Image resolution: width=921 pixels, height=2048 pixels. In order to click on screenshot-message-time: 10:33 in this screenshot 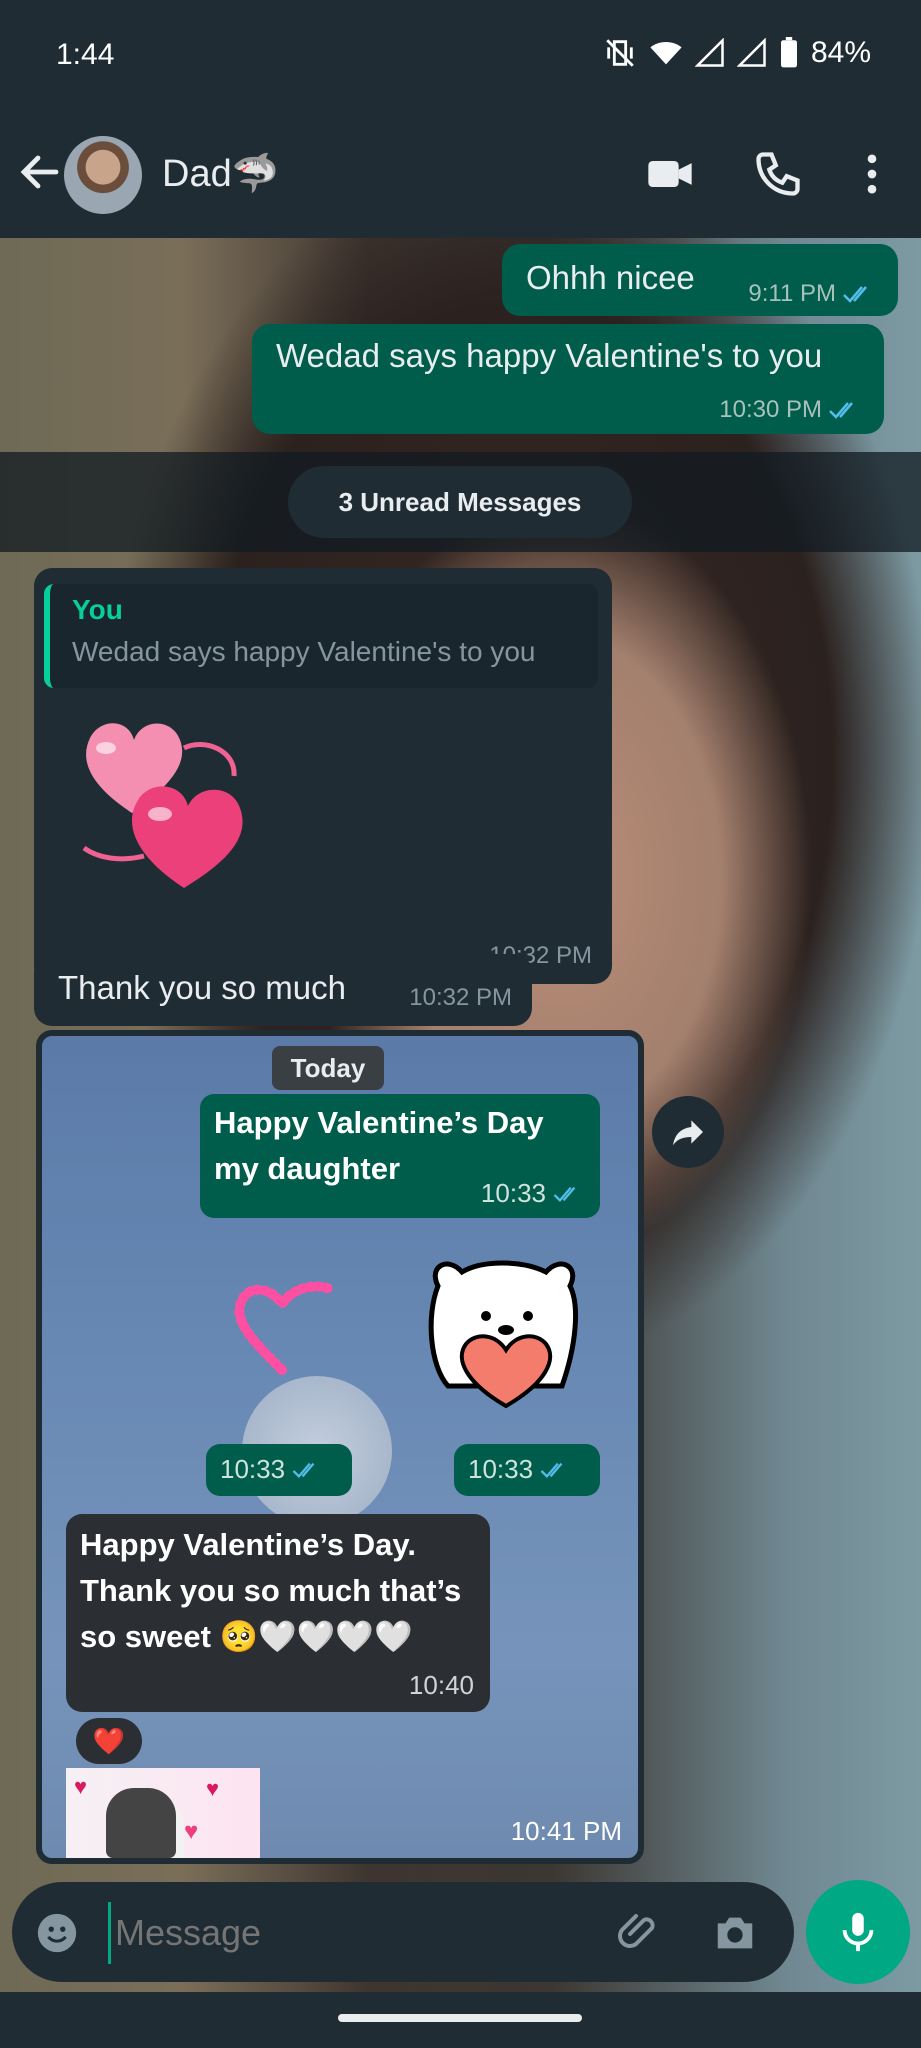, I will do `click(513, 1193)`.